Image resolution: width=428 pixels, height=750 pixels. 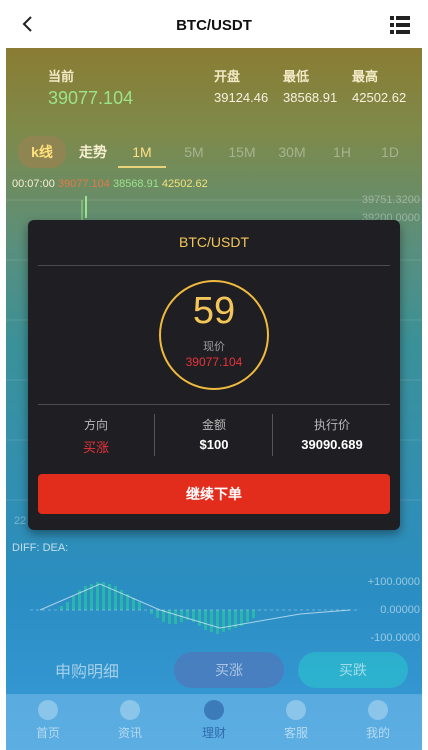 What do you see at coordinates (214, 444) in the screenshot?
I see `amount-value: $100` at bounding box center [214, 444].